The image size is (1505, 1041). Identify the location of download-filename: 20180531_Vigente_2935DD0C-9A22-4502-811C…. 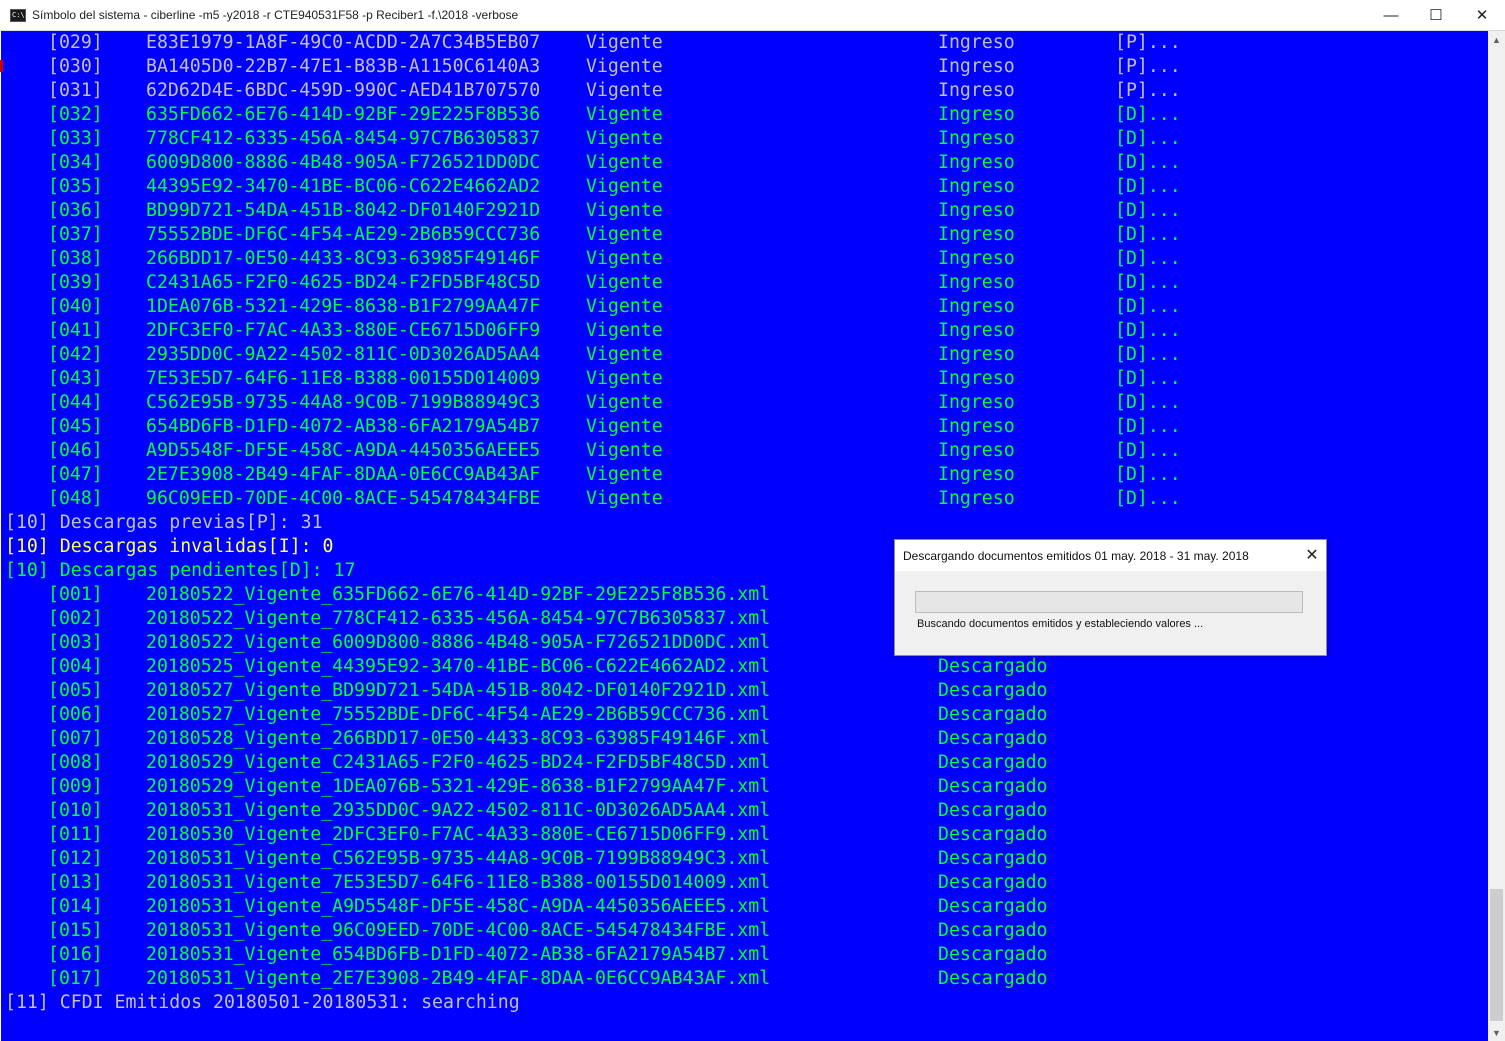
(458, 810).